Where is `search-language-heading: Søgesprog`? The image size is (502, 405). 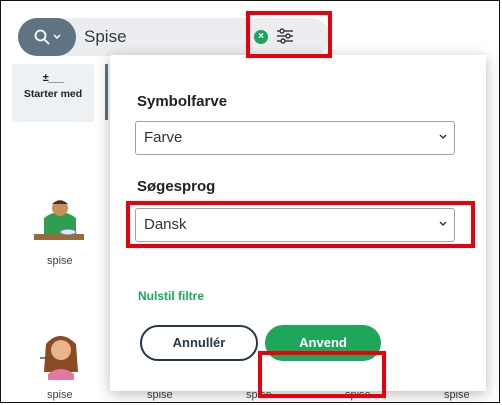
search-language-heading: Søgesprog is located at coordinates (176, 186).